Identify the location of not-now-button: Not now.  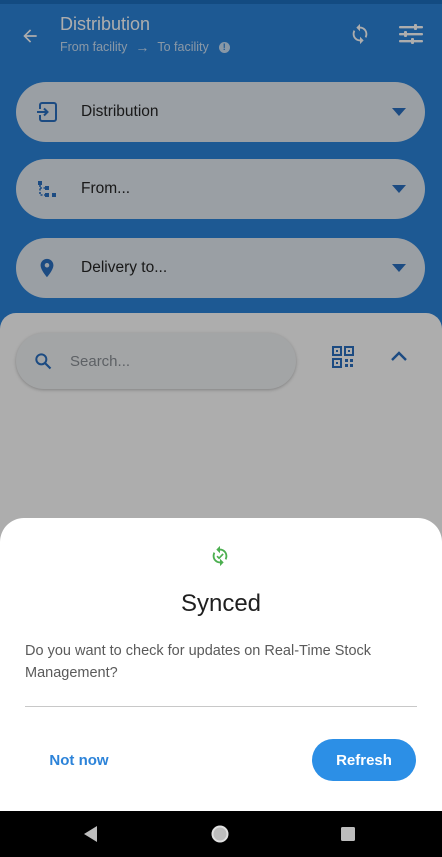
(79, 760).